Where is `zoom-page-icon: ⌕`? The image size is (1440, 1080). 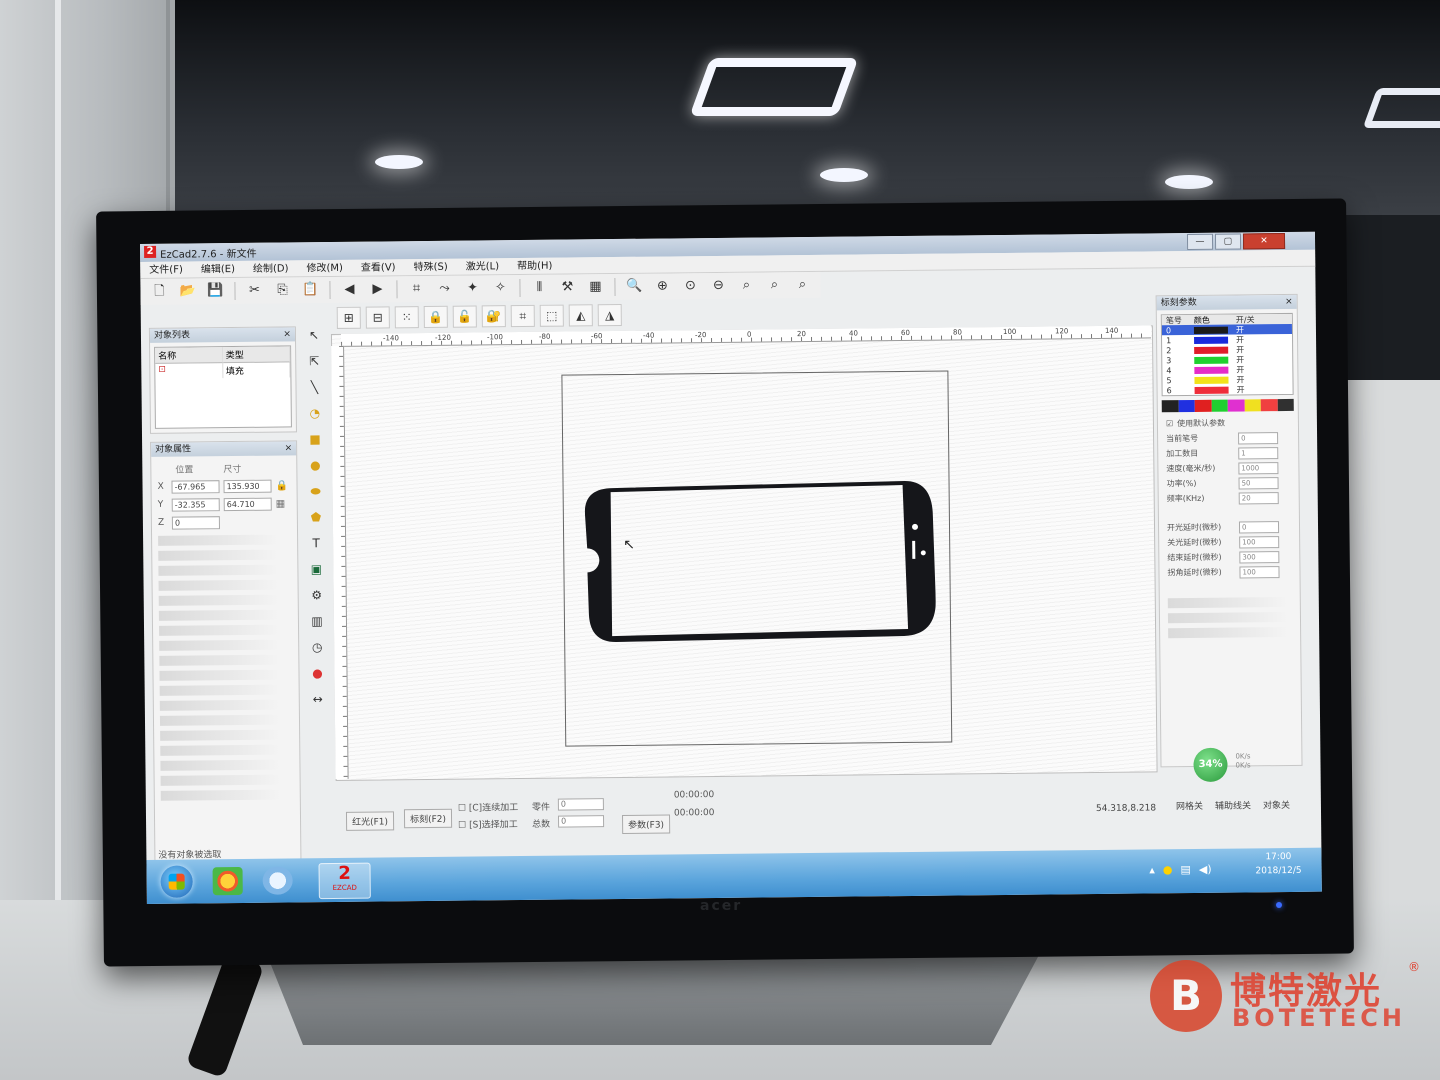 zoom-page-icon: ⌕ is located at coordinates (774, 285).